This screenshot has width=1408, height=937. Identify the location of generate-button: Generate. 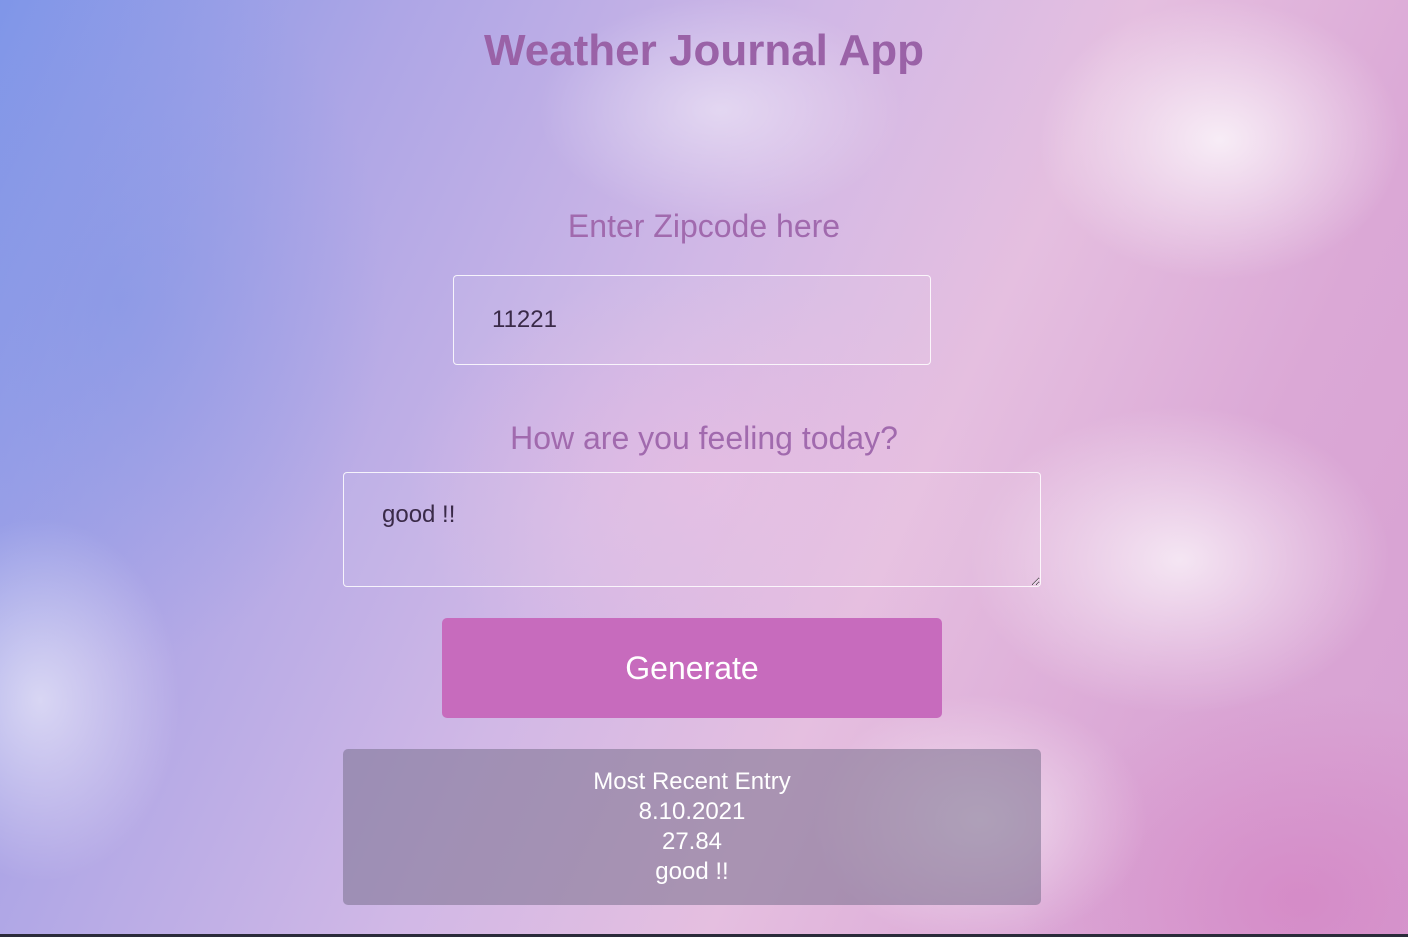
(692, 668).